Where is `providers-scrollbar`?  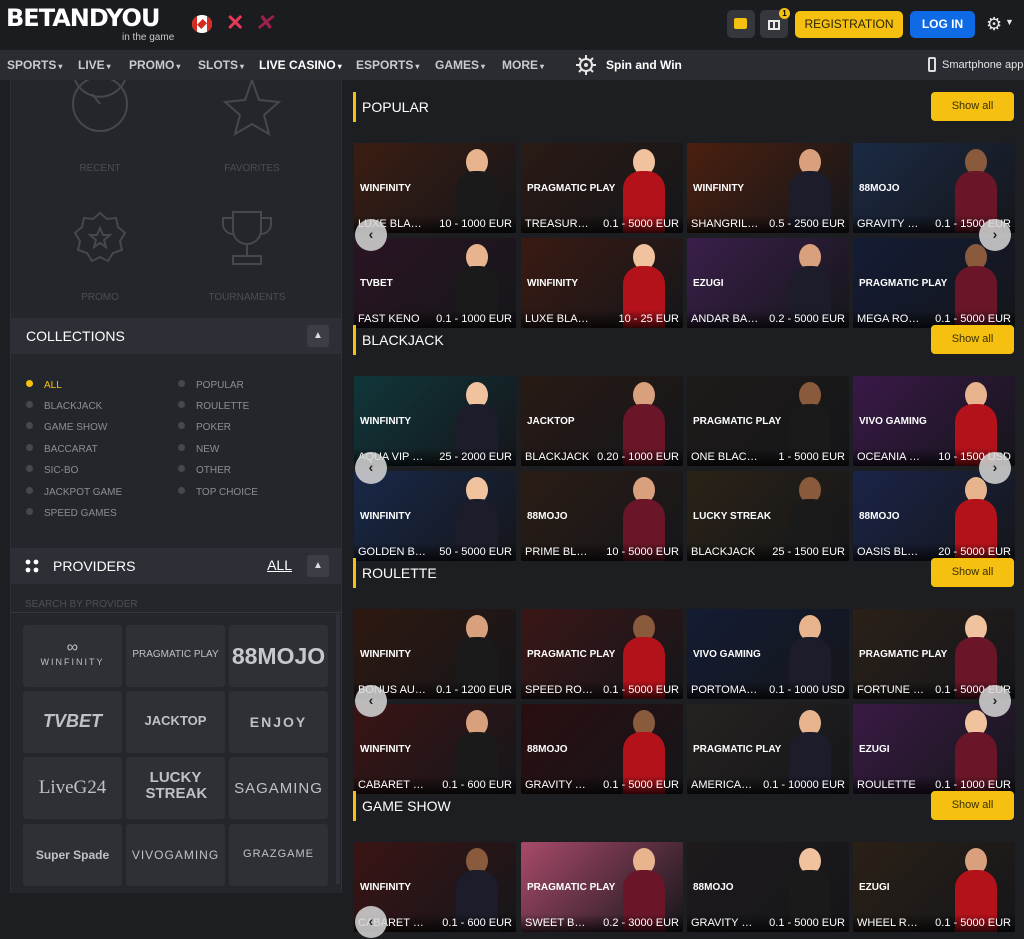
providers-scrollbar is located at coordinates (338, 749).